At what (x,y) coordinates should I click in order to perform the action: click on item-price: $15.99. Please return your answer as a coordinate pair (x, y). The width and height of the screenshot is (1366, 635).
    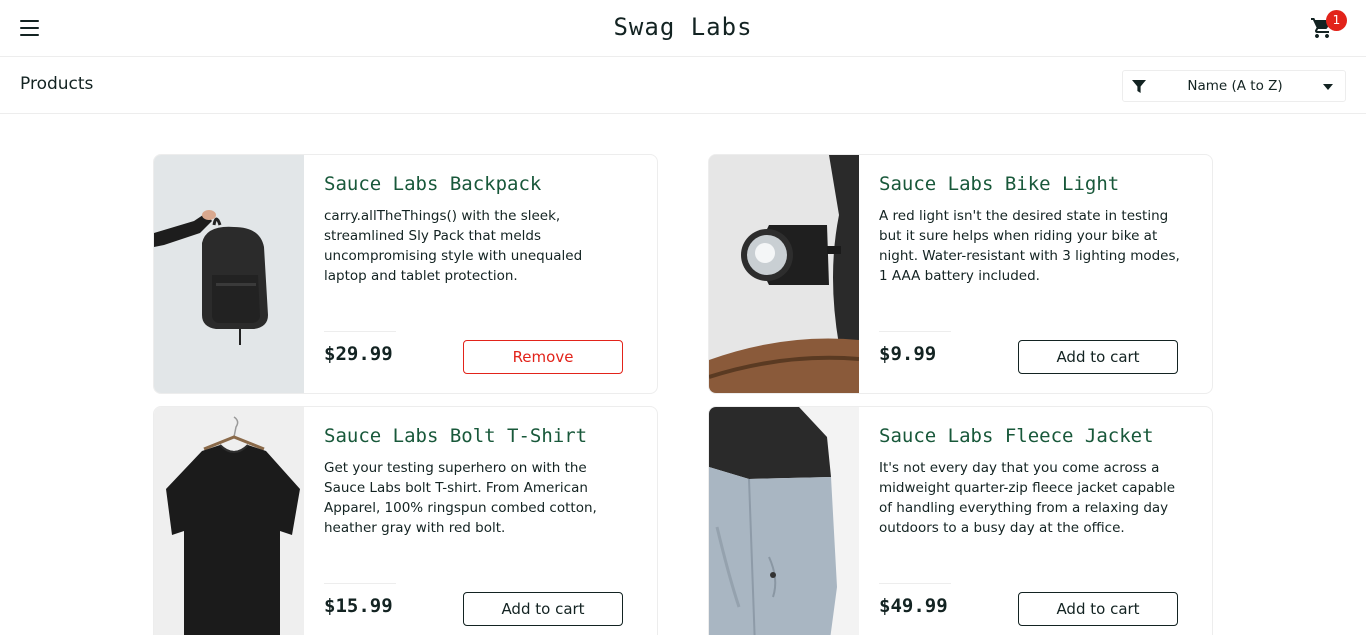
    Looking at the image, I should click on (358, 606).